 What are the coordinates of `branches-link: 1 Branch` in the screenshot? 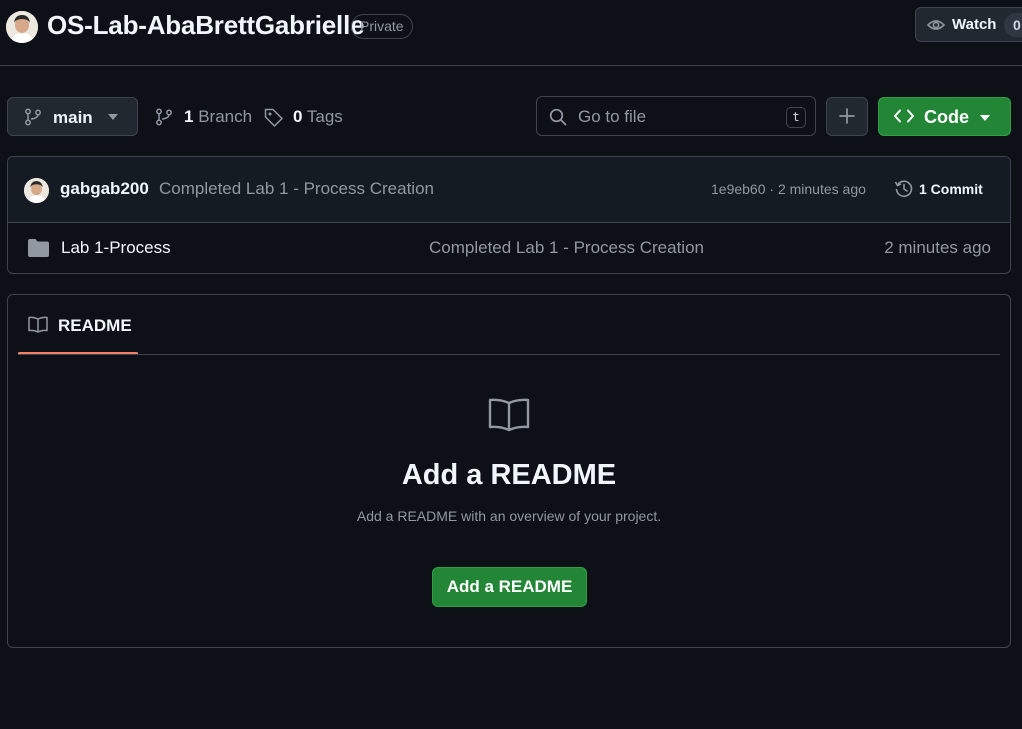 It's located at (203, 117).